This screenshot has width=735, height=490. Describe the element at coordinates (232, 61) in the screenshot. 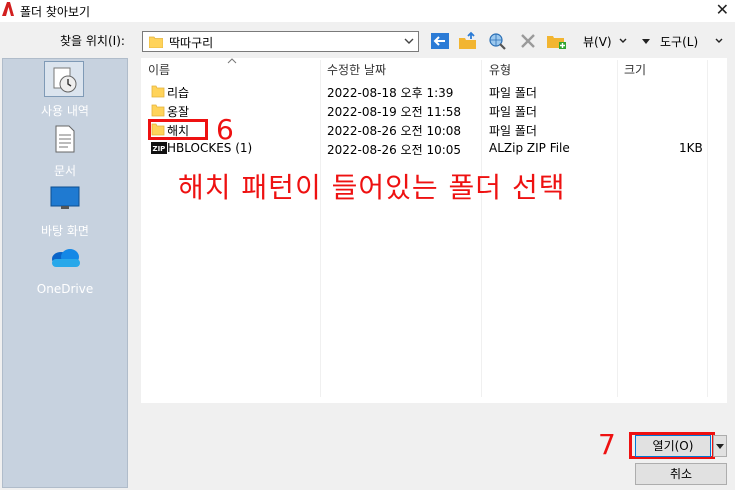

I see `sort-up-icon` at that location.